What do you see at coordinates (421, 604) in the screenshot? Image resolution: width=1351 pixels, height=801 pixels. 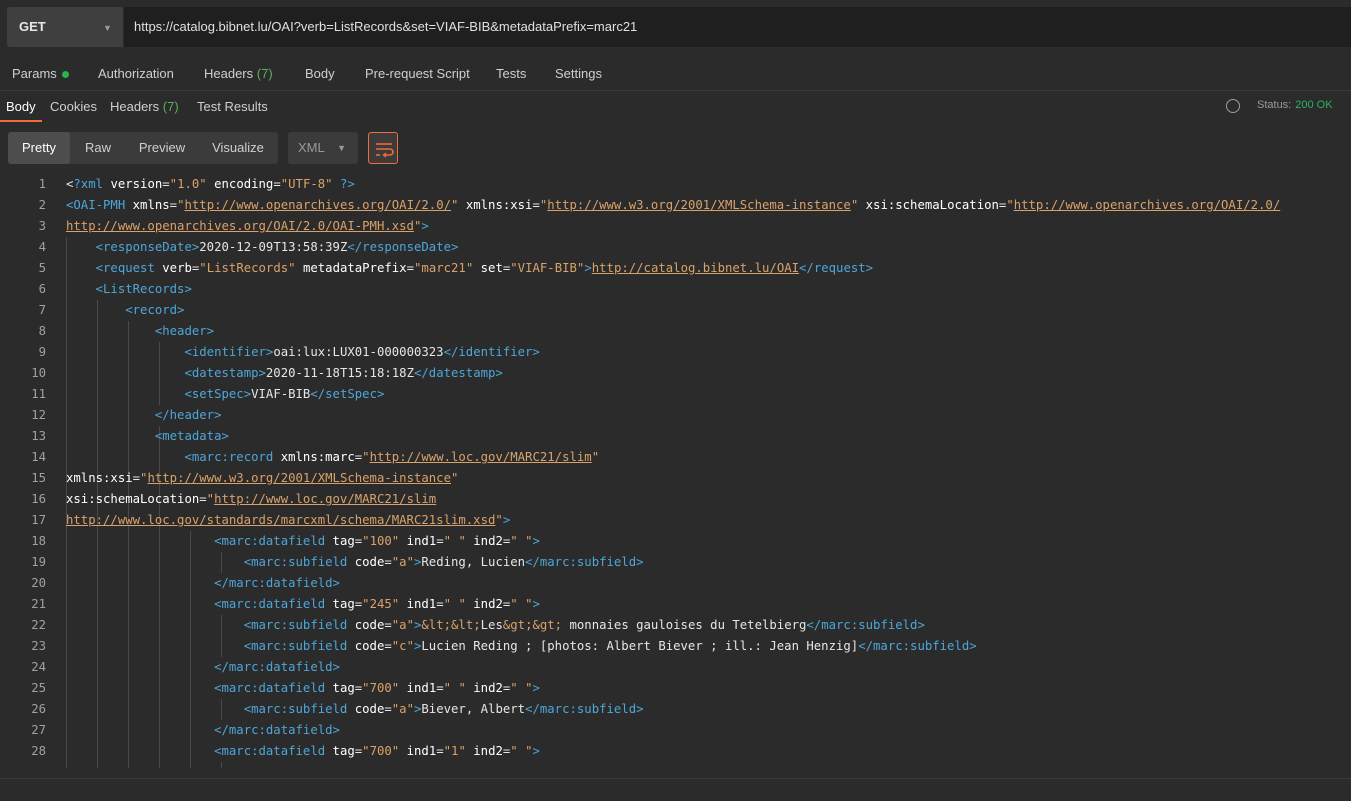 I see `code-token: ind1` at bounding box center [421, 604].